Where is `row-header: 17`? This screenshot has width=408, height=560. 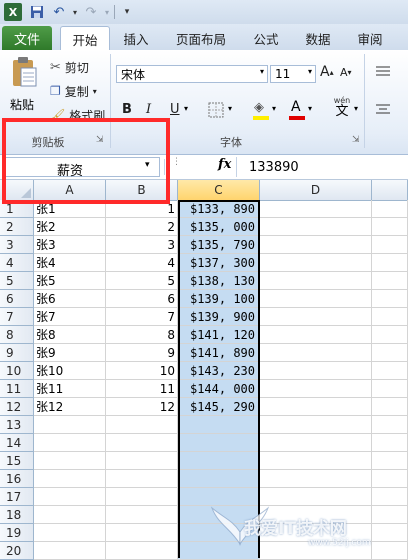
row-header: 17 is located at coordinates (17, 497).